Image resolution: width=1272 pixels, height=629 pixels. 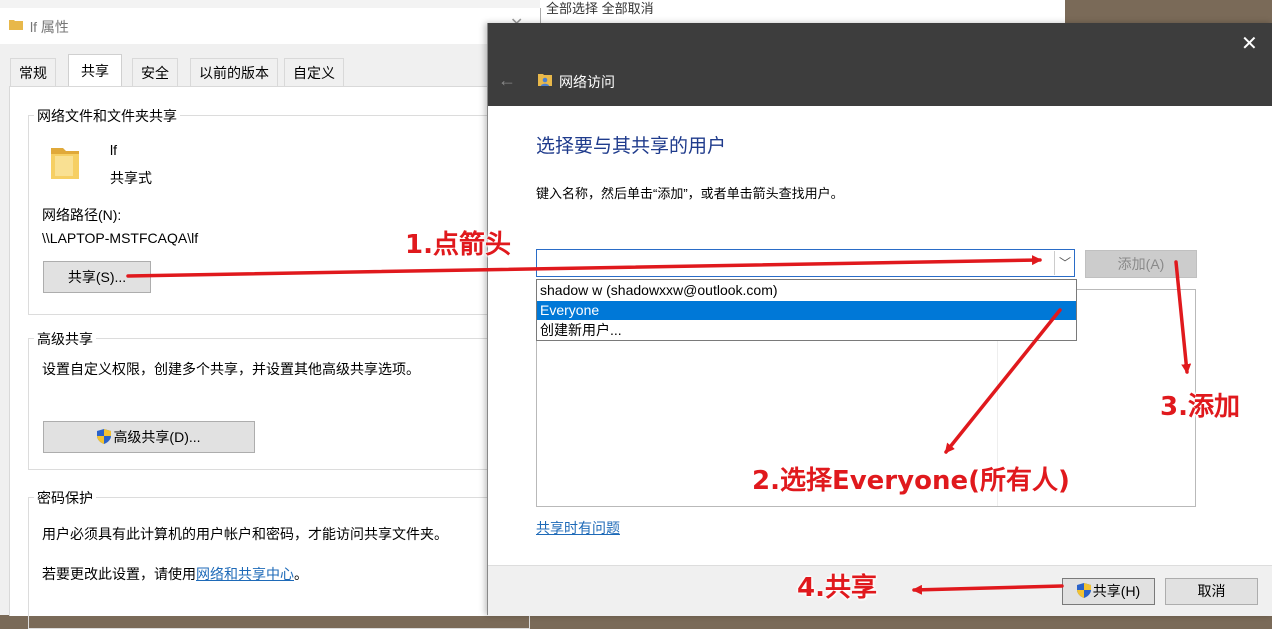 What do you see at coordinates (113, 150) in the screenshot?
I see `folder-name: lf` at bounding box center [113, 150].